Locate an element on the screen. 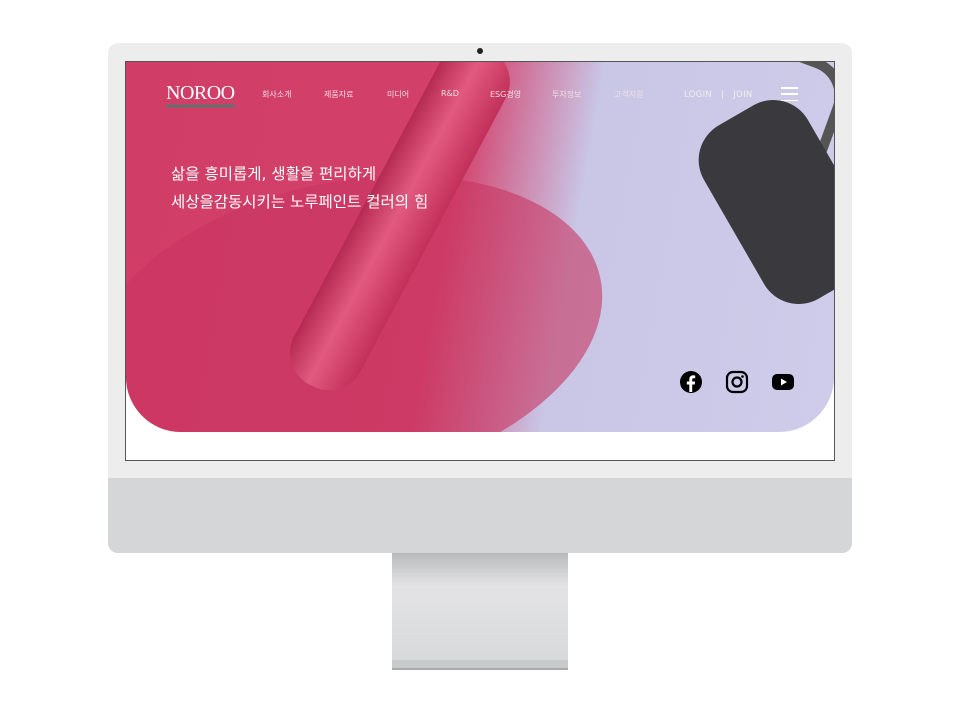 The height and width of the screenshot is (720, 960). instagram-icon is located at coordinates (737, 382).